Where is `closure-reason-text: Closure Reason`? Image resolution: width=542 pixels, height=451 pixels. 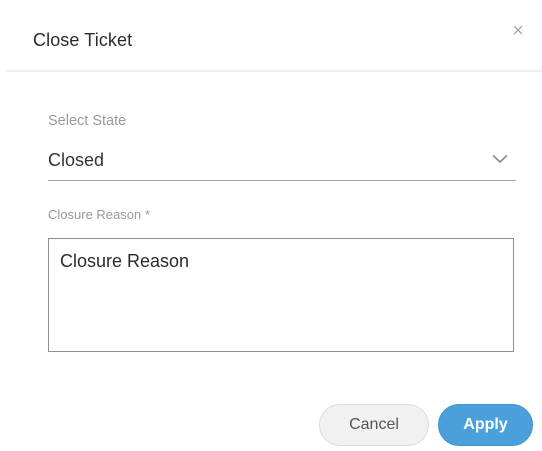
closure-reason-text: Closure Reason is located at coordinates (125, 261).